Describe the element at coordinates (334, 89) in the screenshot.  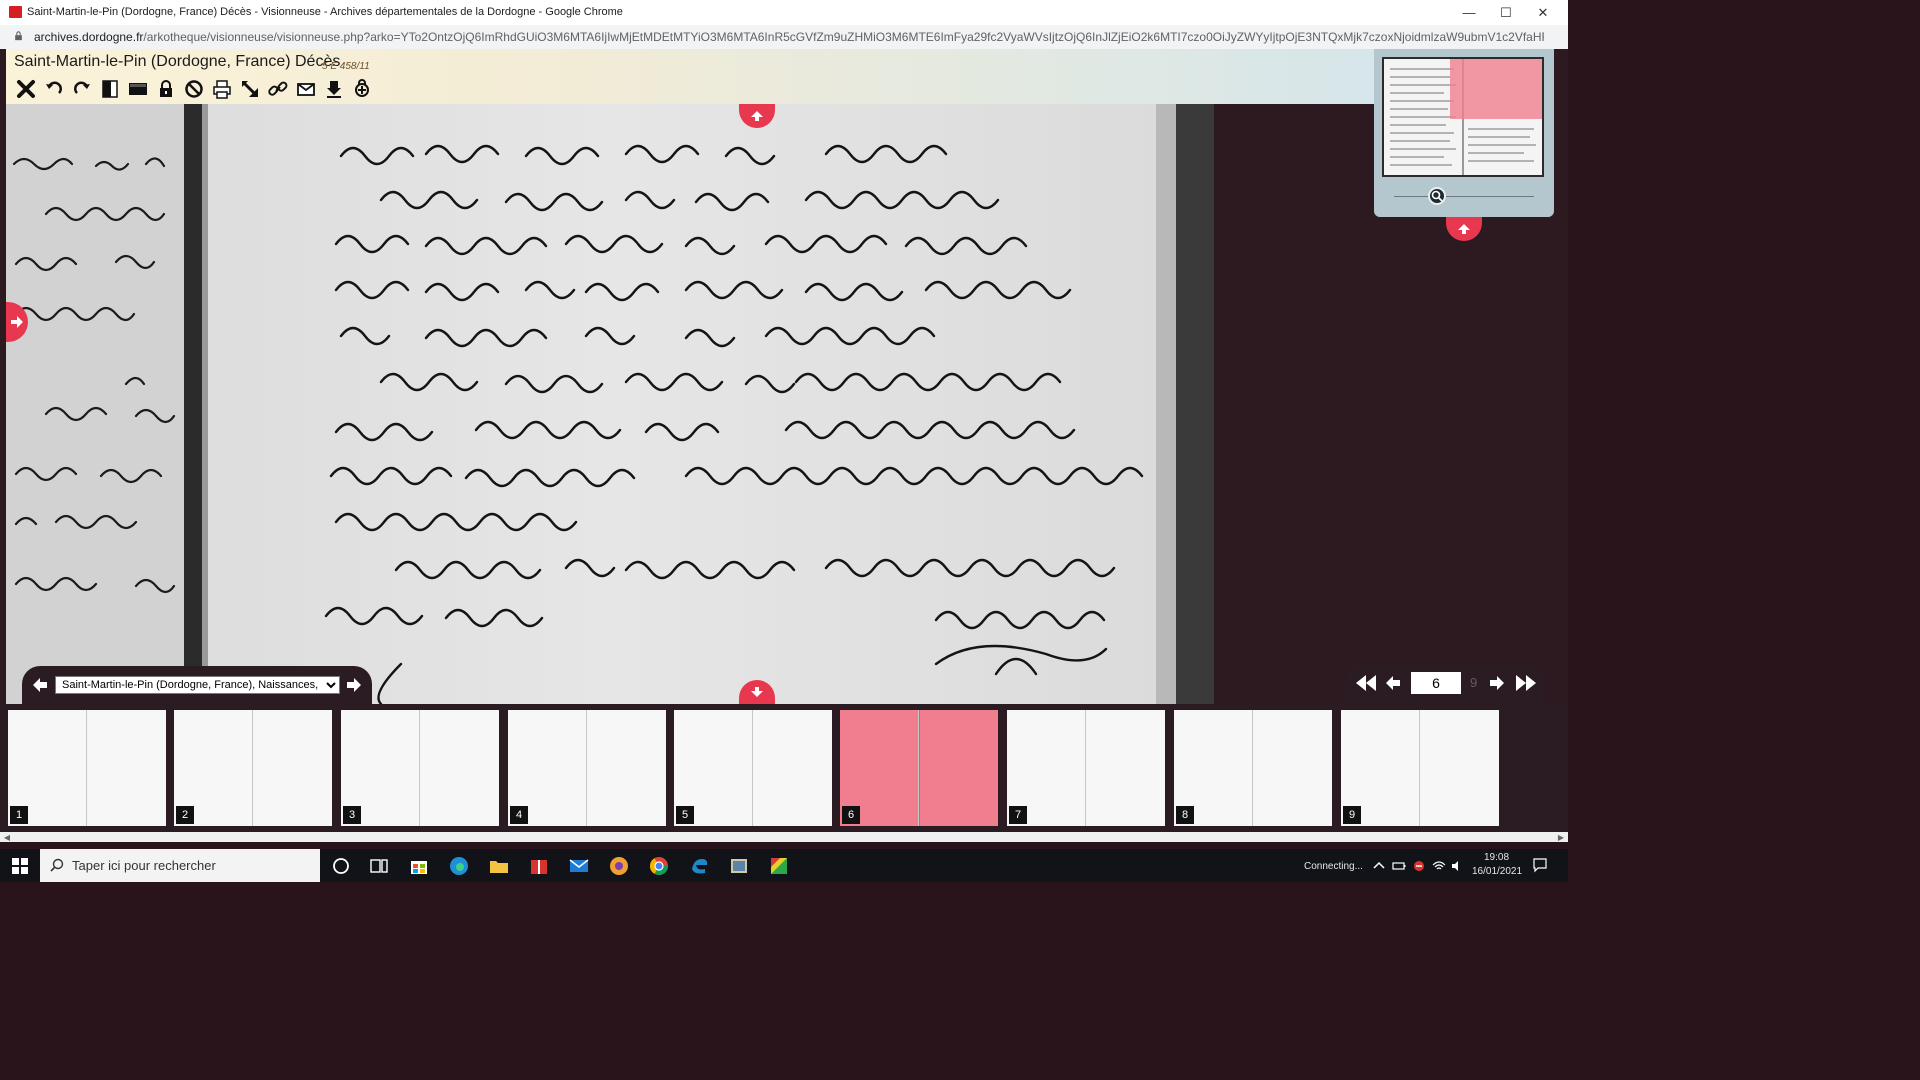
I see `download-button` at that location.